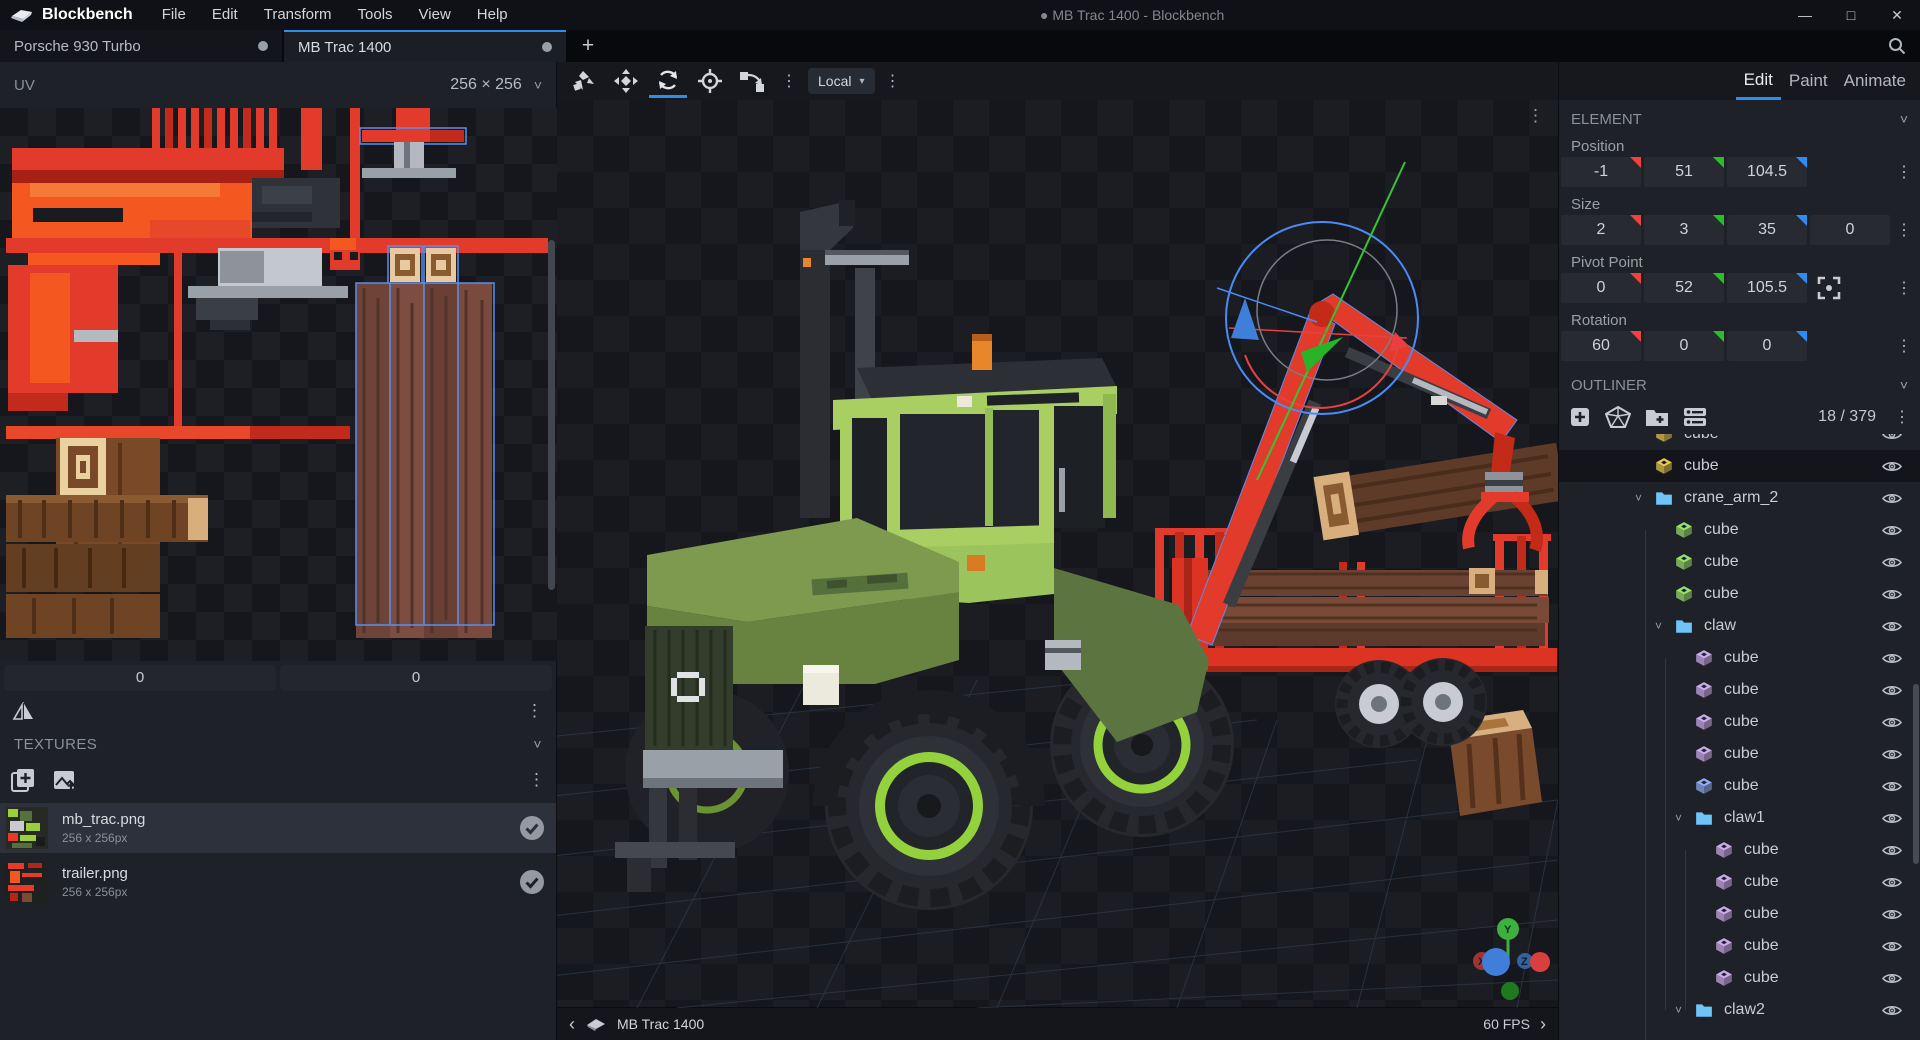 Image resolution: width=1920 pixels, height=1040 pixels. I want to click on maximize-button: □, so click(1851, 15).